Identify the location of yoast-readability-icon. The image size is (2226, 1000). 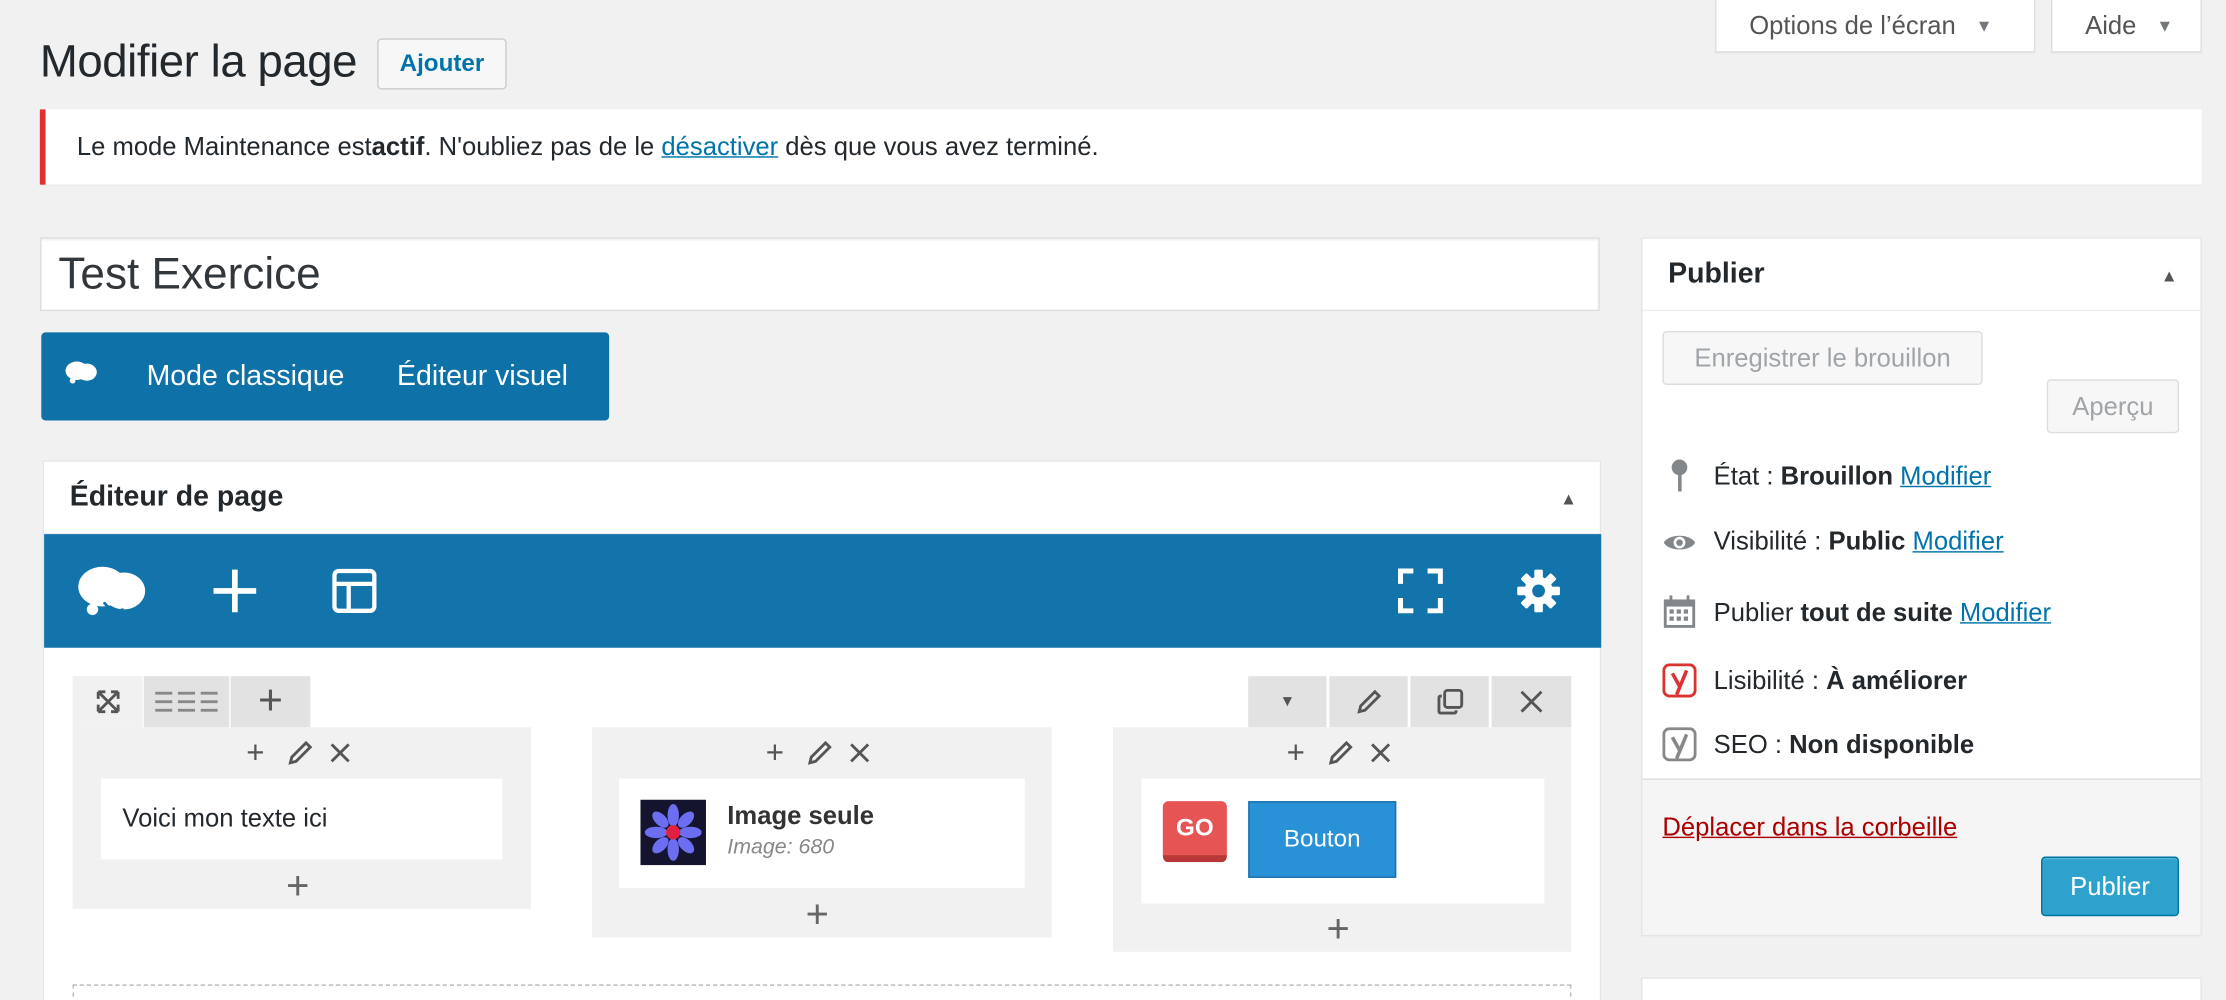
(1679, 680).